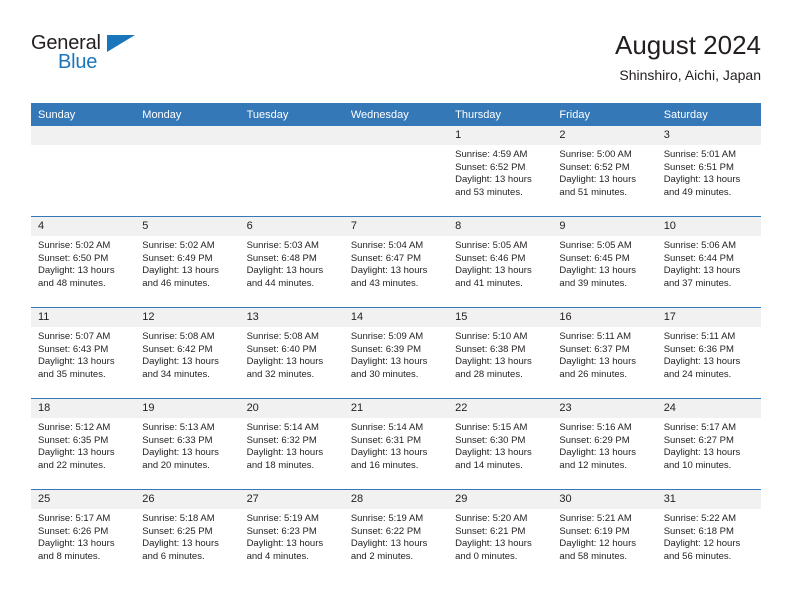 The image size is (792, 612). What do you see at coordinates (597, 368) in the screenshot?
I see `daylight-text: Daylight: 13 hours and 26 minutes.` at bounding box center [597, 368].